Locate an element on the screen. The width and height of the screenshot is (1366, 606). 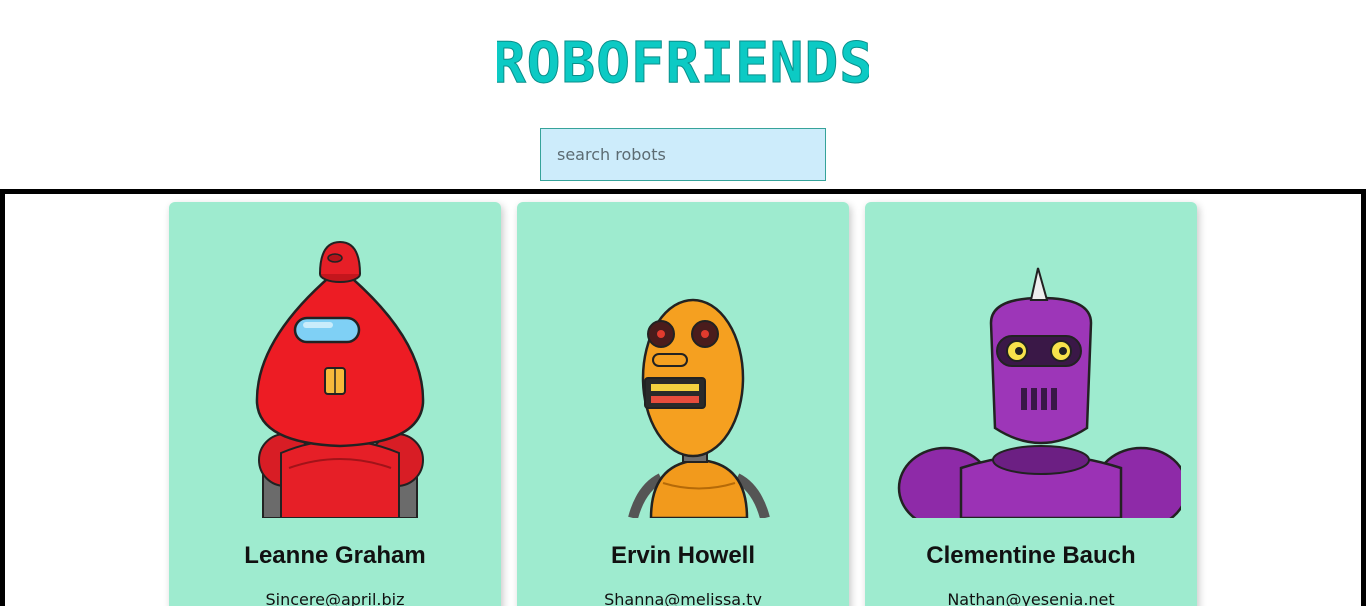
robot-name: Ervin Howell is located at coordinates (683, 555).